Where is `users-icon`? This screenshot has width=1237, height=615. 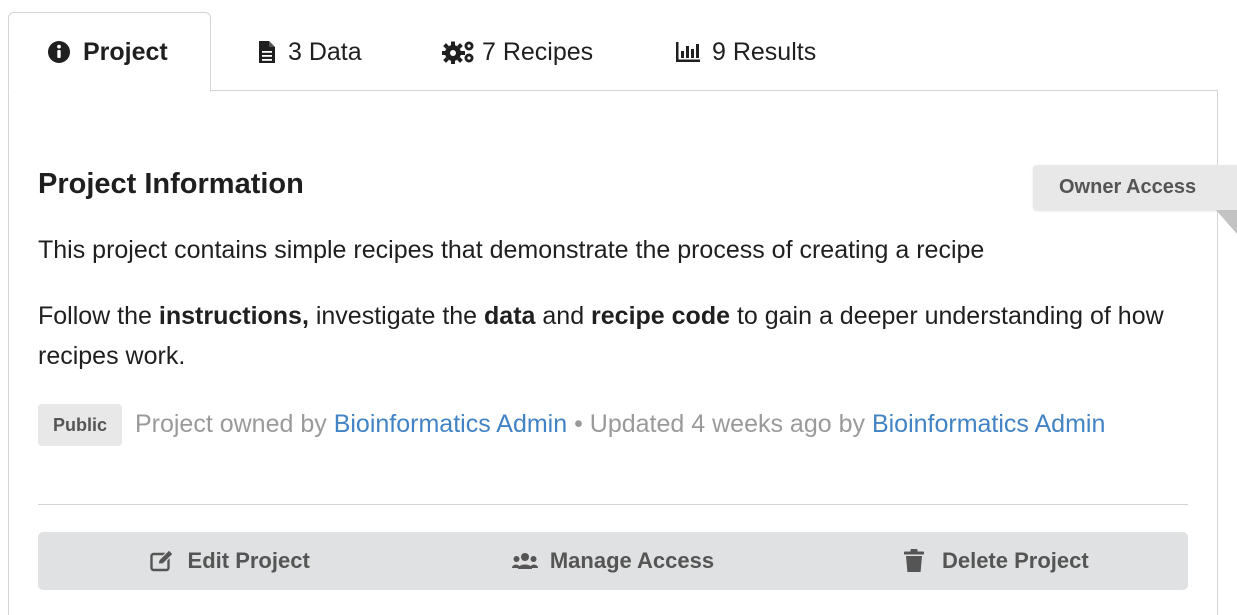 users-icon is located at coordinates (524, 561).